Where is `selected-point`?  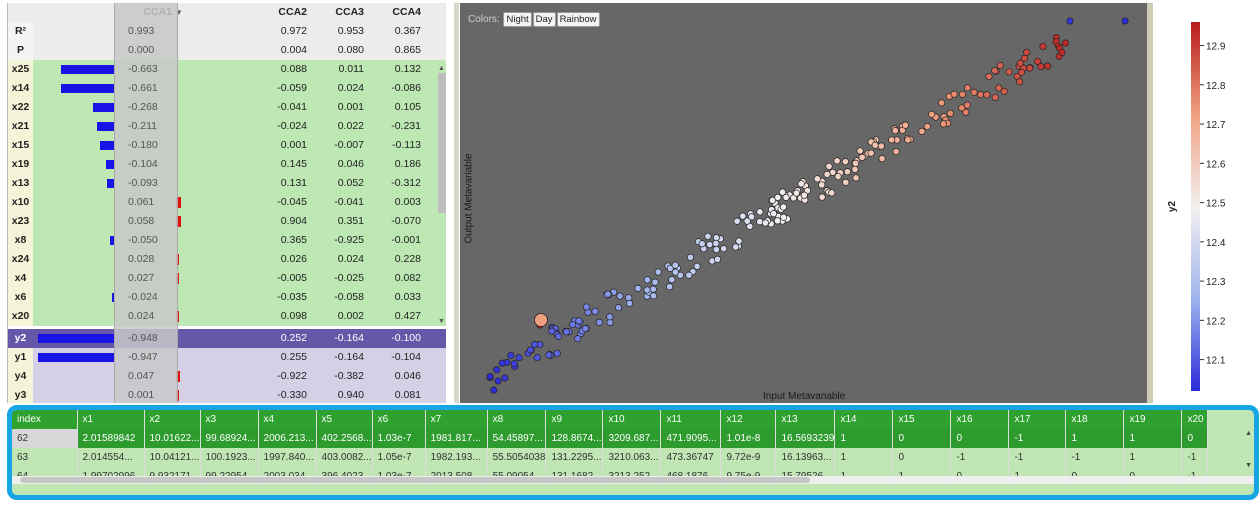
selected-point is located at coordinates (541, 320).